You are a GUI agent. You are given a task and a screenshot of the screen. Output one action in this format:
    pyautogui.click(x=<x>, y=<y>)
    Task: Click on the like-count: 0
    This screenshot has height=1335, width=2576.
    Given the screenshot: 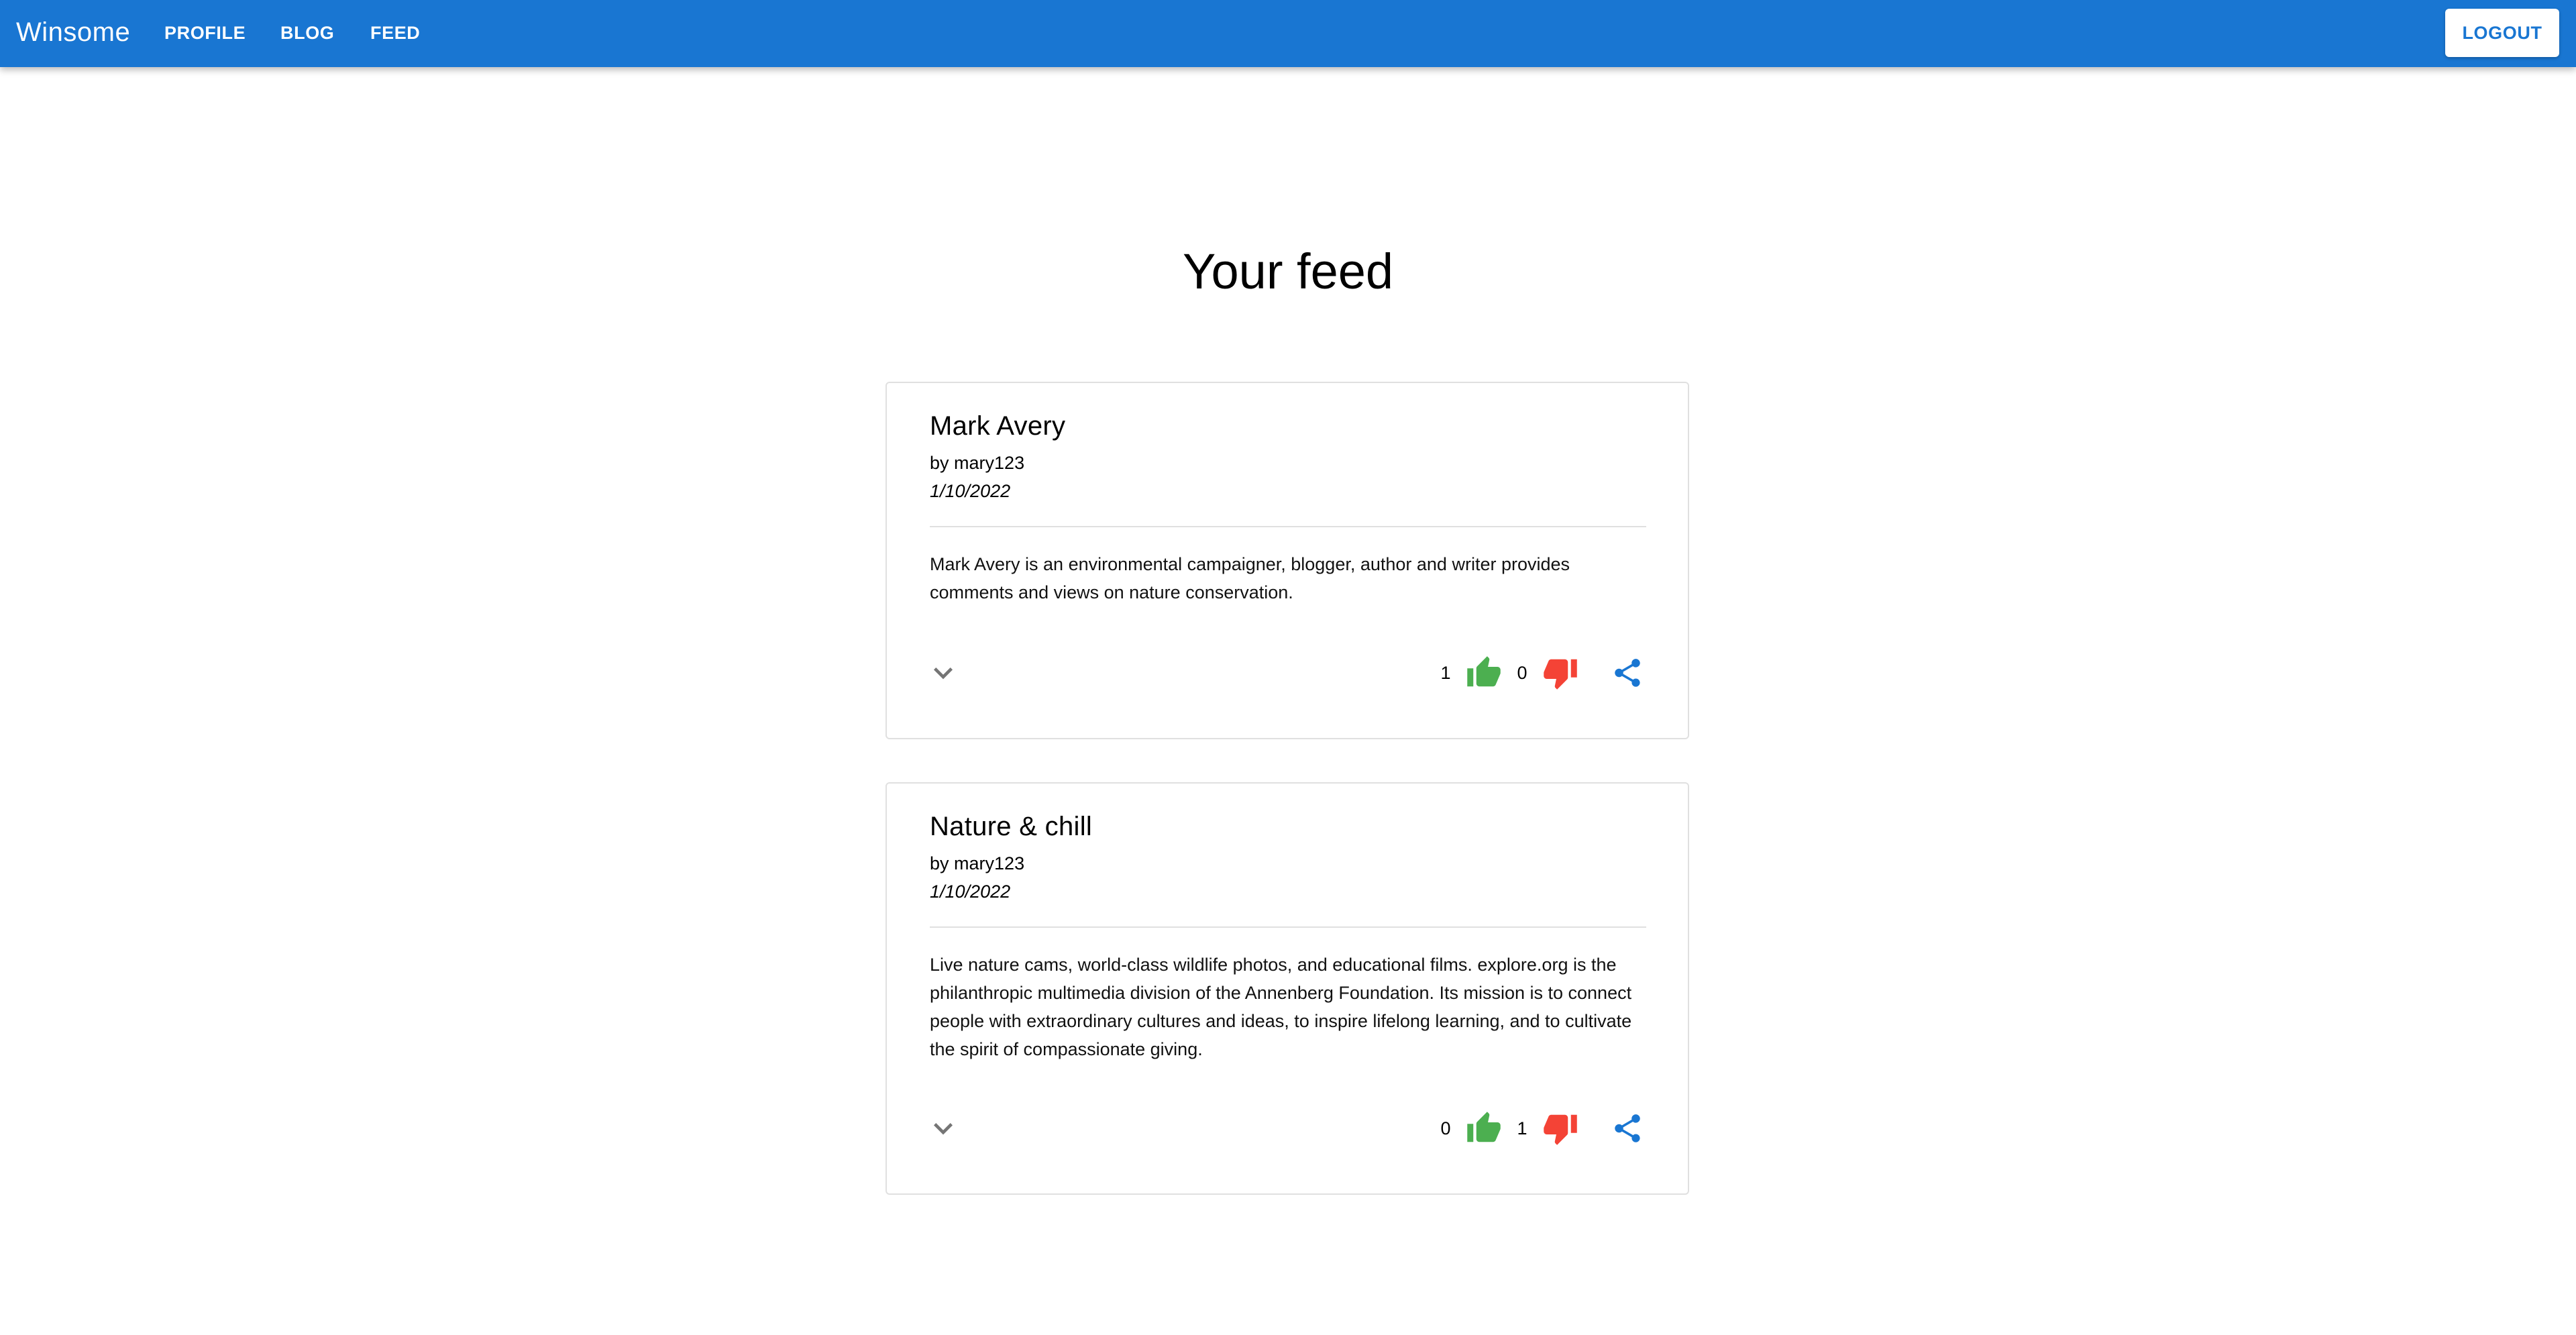 What is the action you would take?
    pyautogui.click(x=1445, y=1128)
    